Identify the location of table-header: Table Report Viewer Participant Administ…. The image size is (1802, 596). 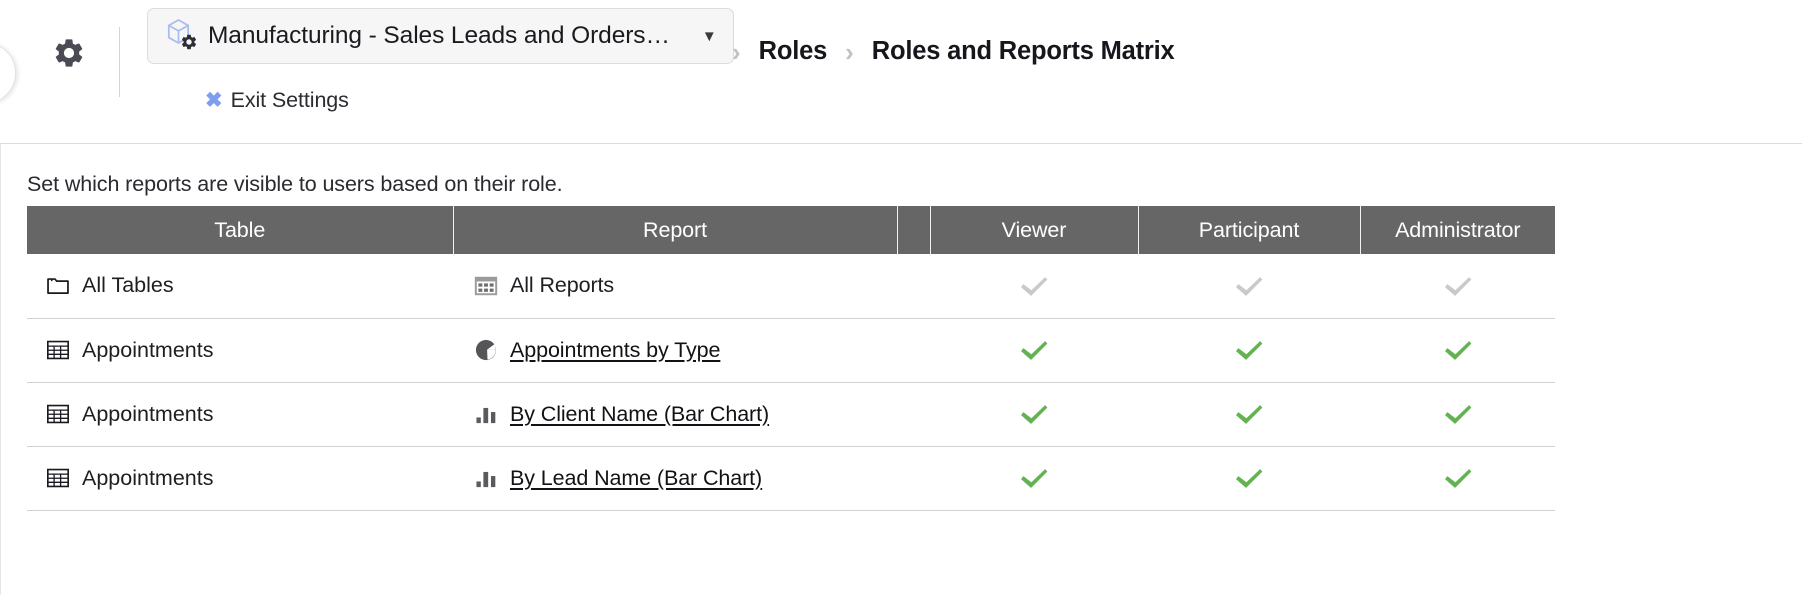
(791, 230).